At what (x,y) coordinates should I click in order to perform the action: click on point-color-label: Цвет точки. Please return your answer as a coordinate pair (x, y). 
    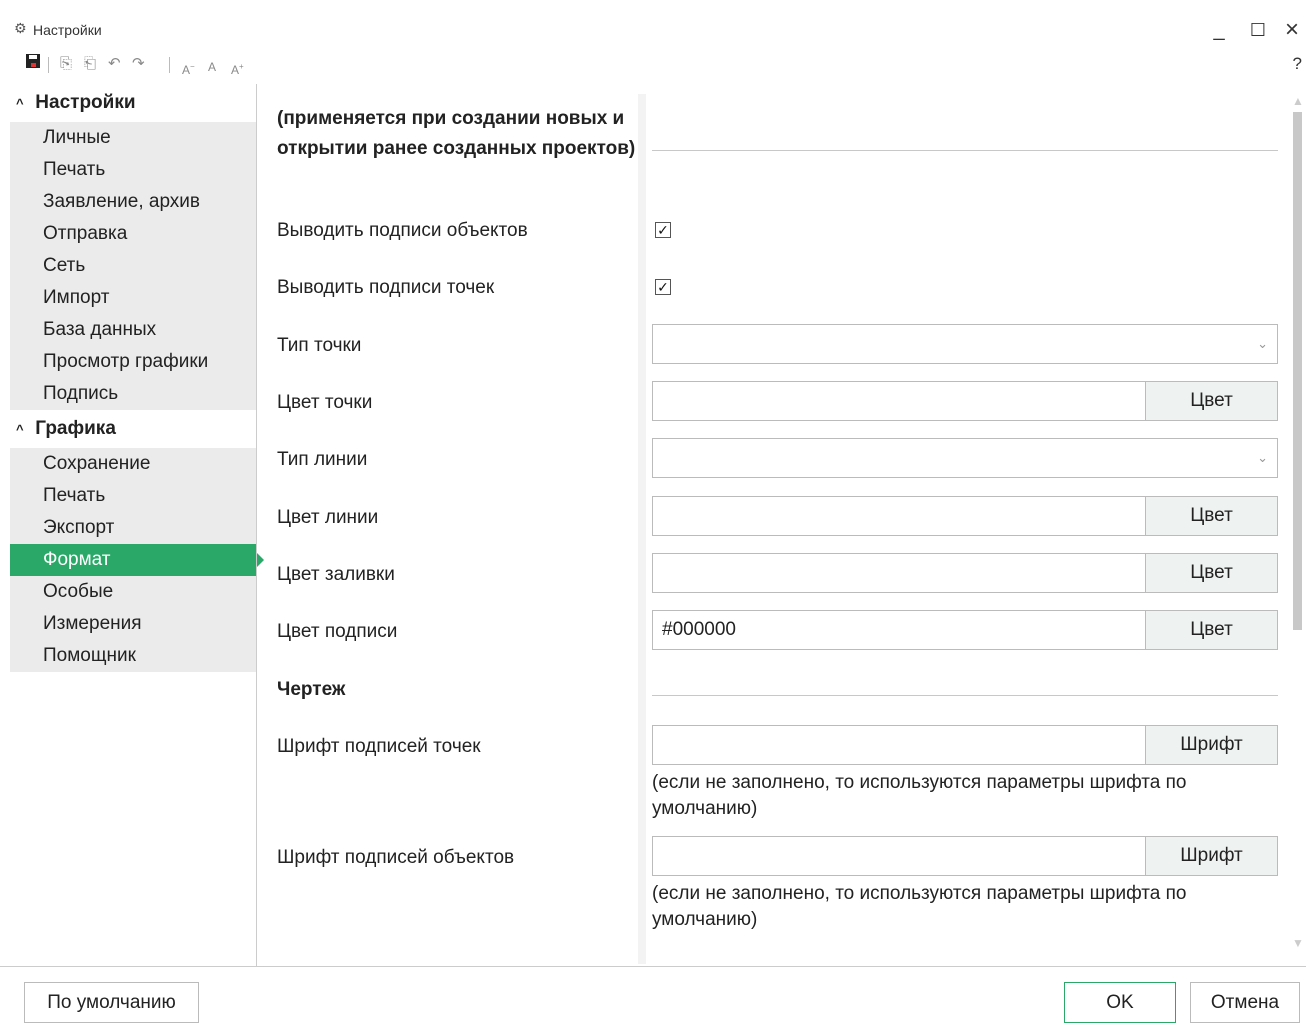
    Looking at the image, I should click on (325, 402).